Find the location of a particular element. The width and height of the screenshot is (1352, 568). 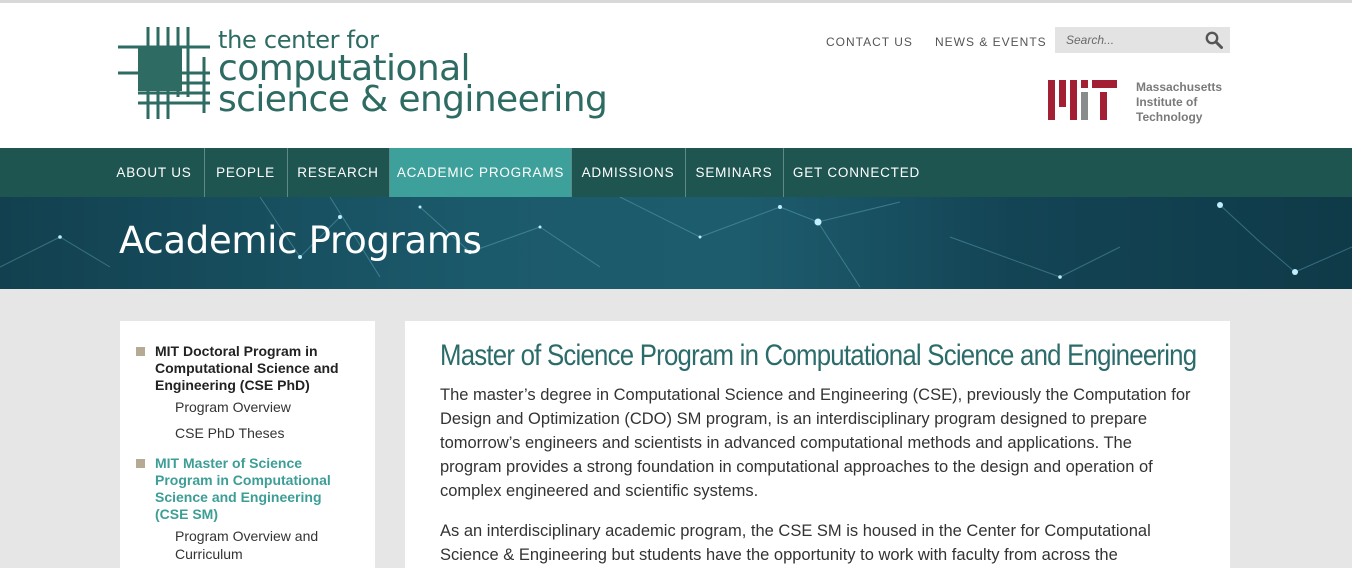

sidebar-item-label: Computational Science and is located at coordinates (247, 368).